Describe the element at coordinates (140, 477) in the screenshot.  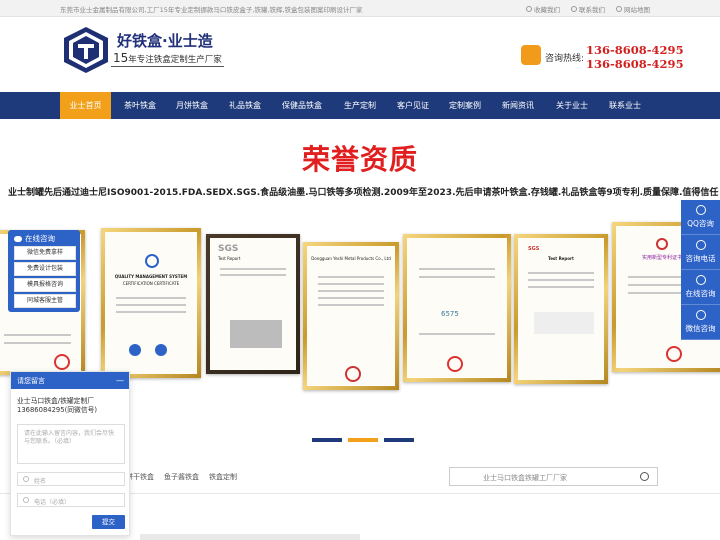
I see `tab-biscuit-tin: 饼干铁盒` at that location.